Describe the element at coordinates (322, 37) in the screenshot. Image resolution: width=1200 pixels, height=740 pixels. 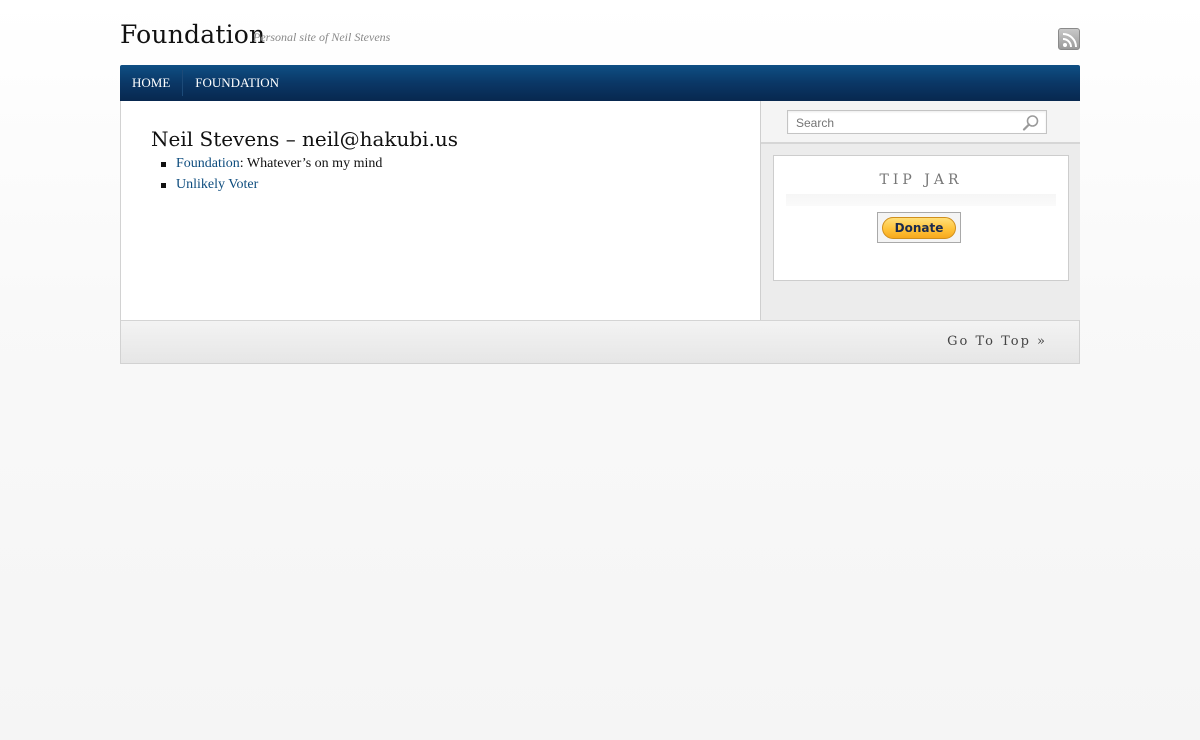
I see `site-tagline: Personal site of Neil Stevens` at that location.